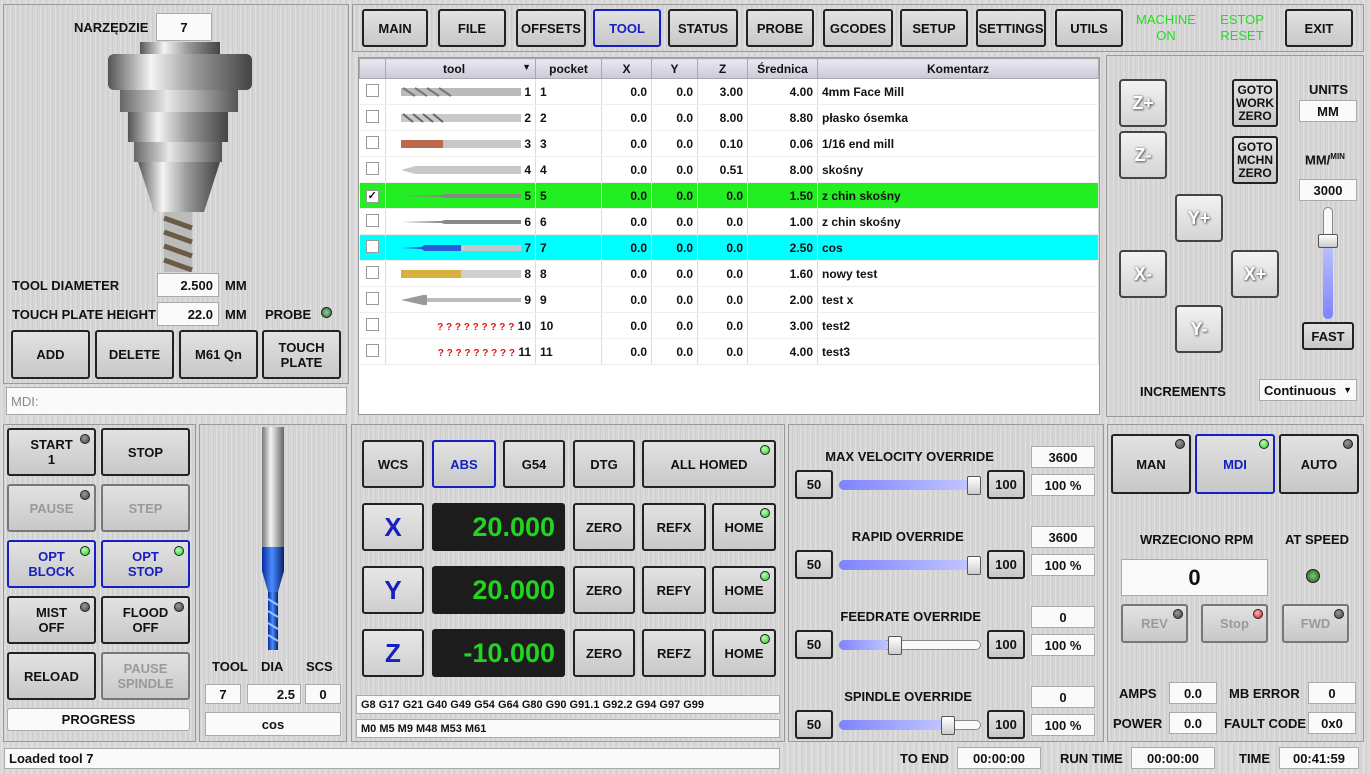  I want to click on table-row: 4 4 0.0 0.0 0.51 8.00 skośny, so click(729, 169).